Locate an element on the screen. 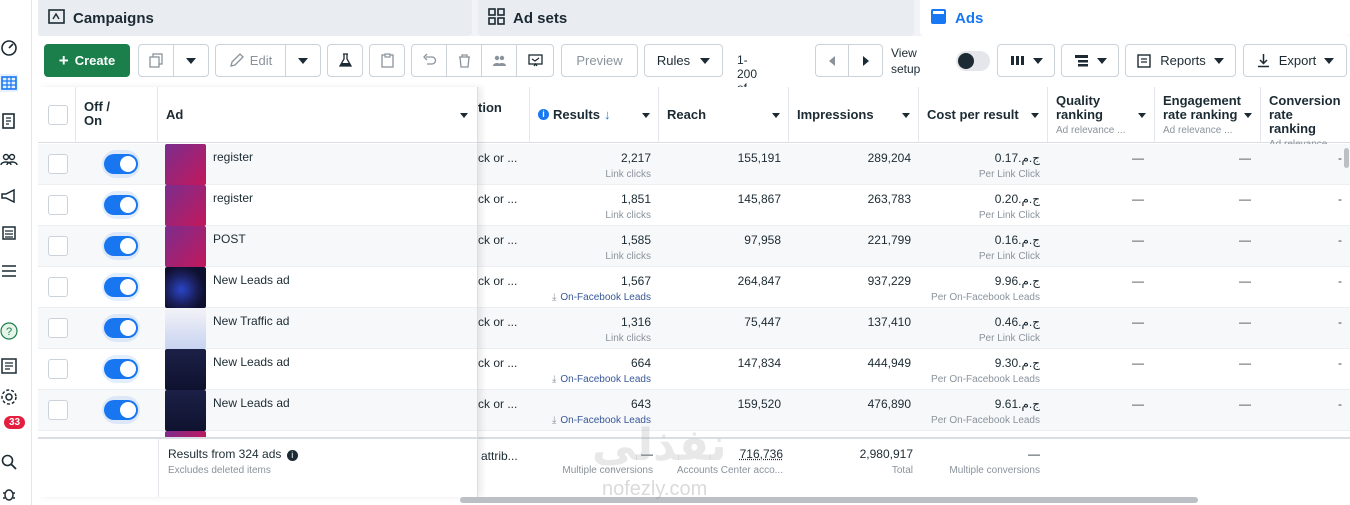 The image size is (1350, 505). preview-button: Preview is located at coordinates (599, 60).